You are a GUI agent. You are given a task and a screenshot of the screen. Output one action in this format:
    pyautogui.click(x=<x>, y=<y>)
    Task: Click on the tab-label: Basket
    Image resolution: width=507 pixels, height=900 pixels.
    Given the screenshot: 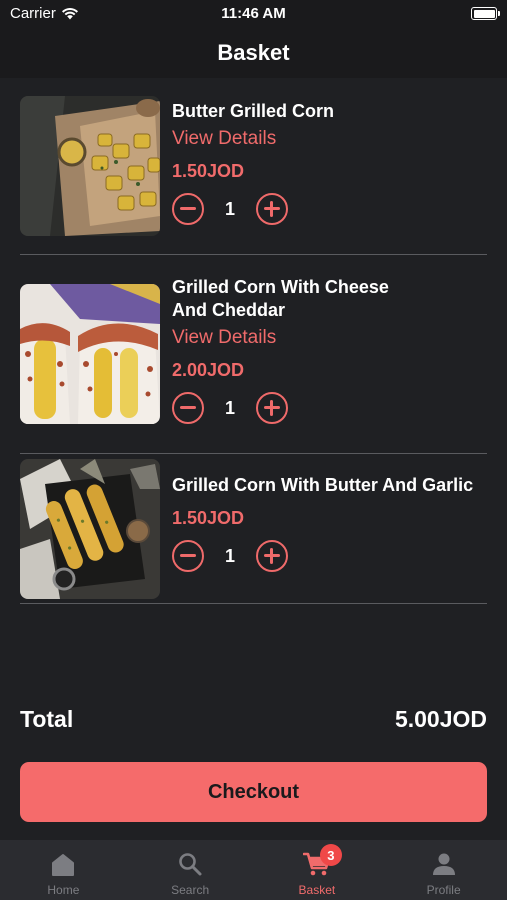 What is the action you would take?
    pyautogui.click(x=317, y=890)
    